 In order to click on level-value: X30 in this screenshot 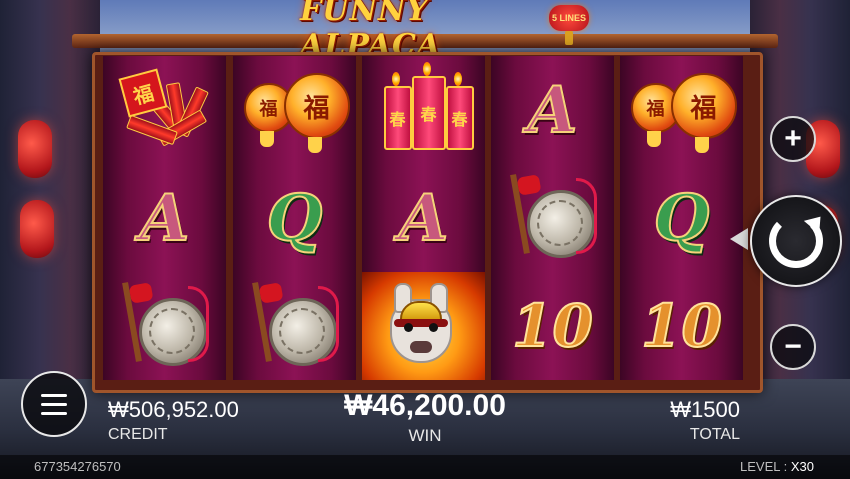, I will do `click(802, 466)`.